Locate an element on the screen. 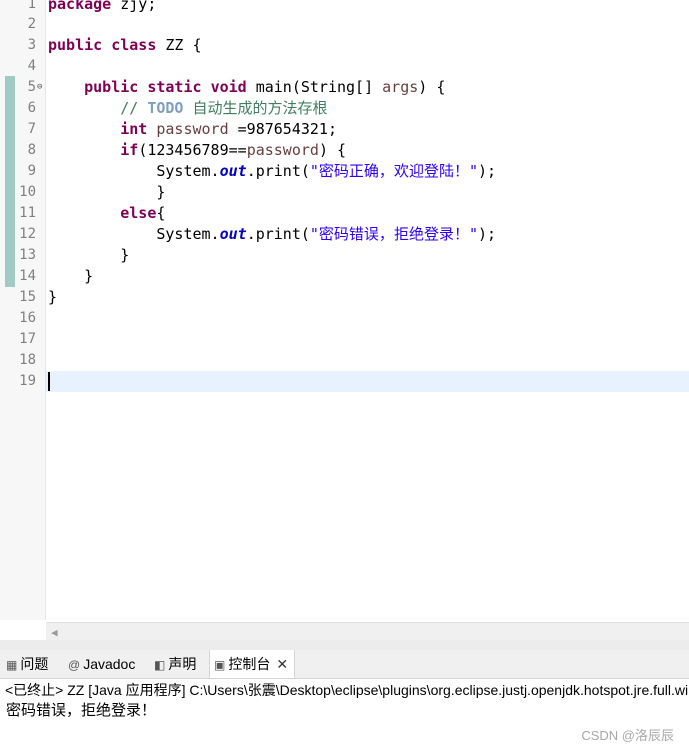 This screenshot has height=750, width=689. console-output: 密码错误，拒绝登录！ is located at coordinates (81, 710).